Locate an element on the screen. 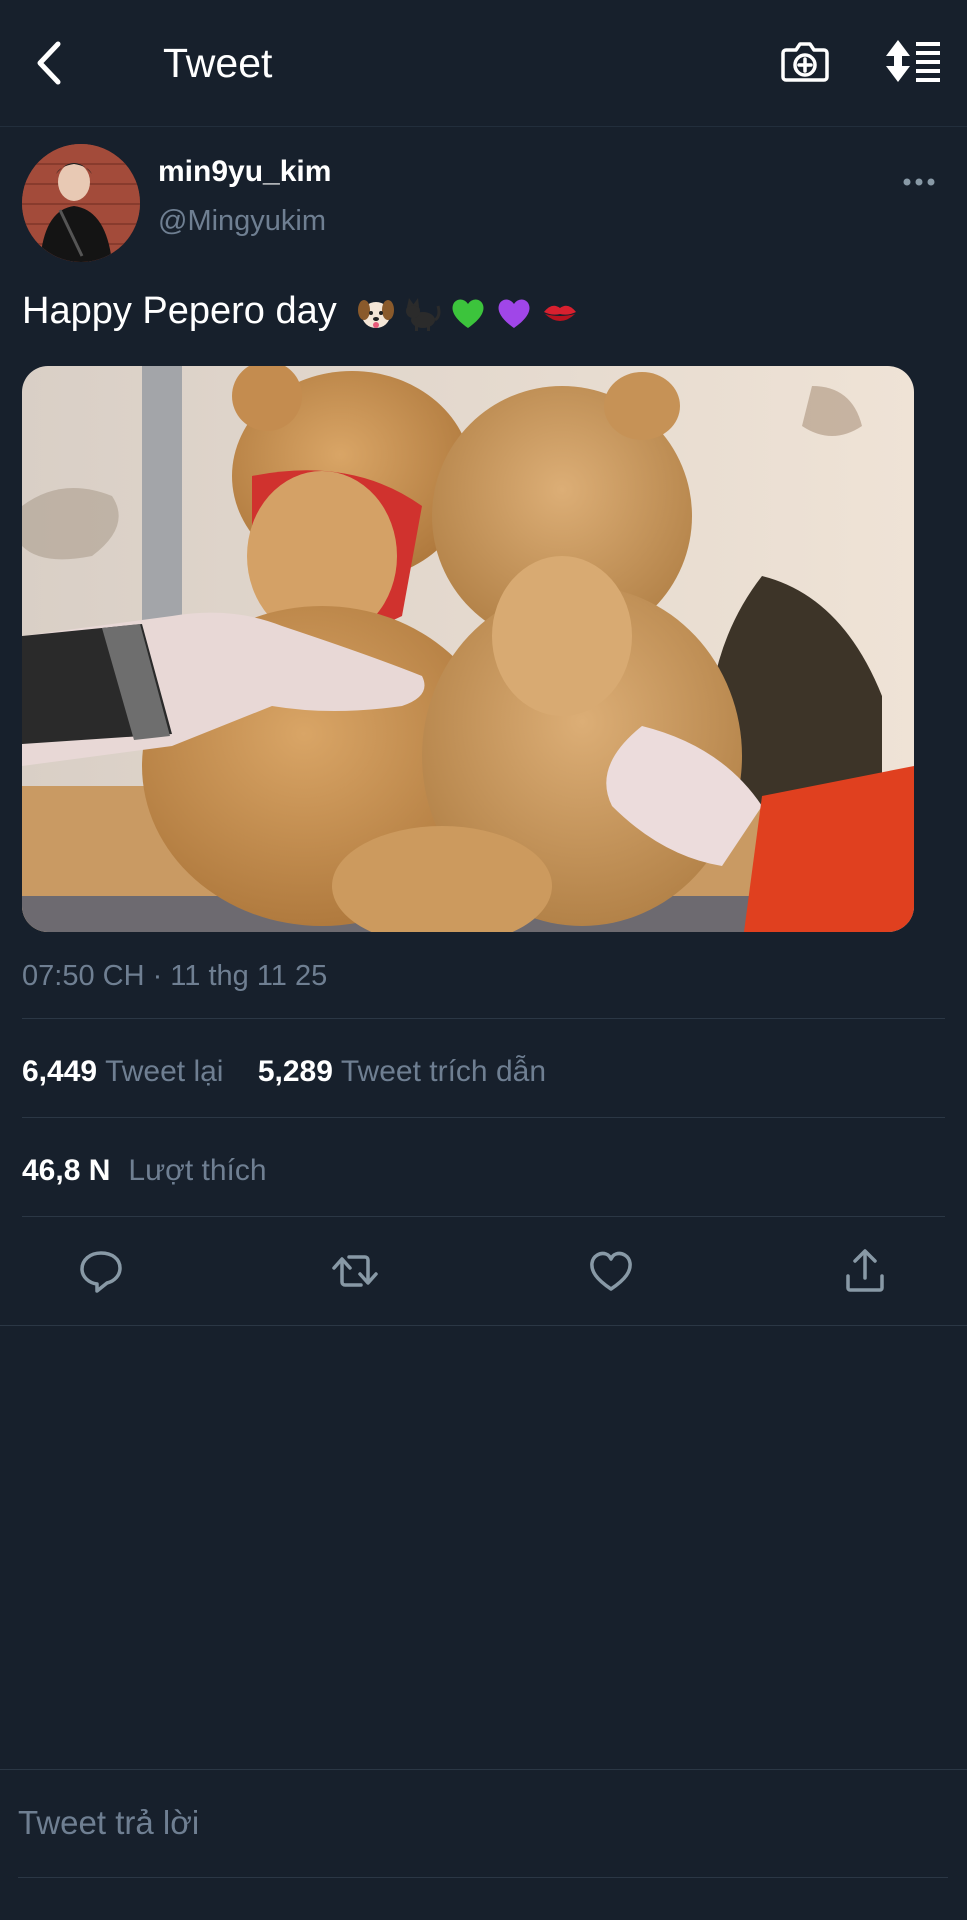 This screenshot has height=1920, width=967. reply-input is located at coordinates (483, 1823).